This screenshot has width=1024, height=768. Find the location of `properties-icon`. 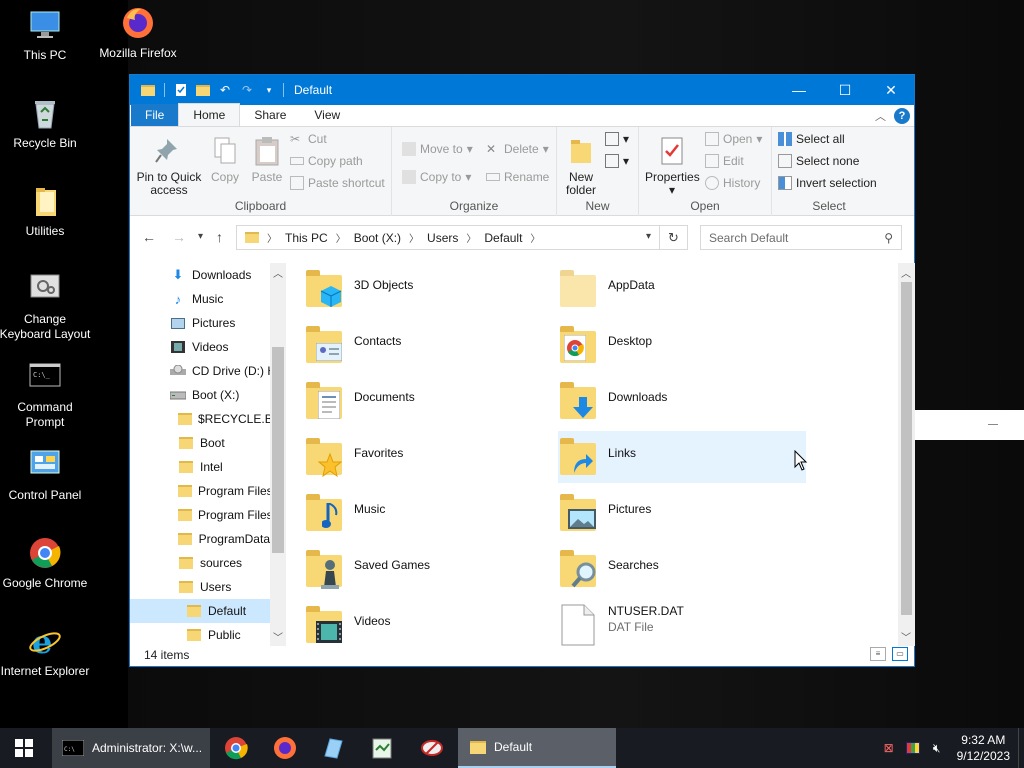

properties-icon is located at coordinates (181, 90).